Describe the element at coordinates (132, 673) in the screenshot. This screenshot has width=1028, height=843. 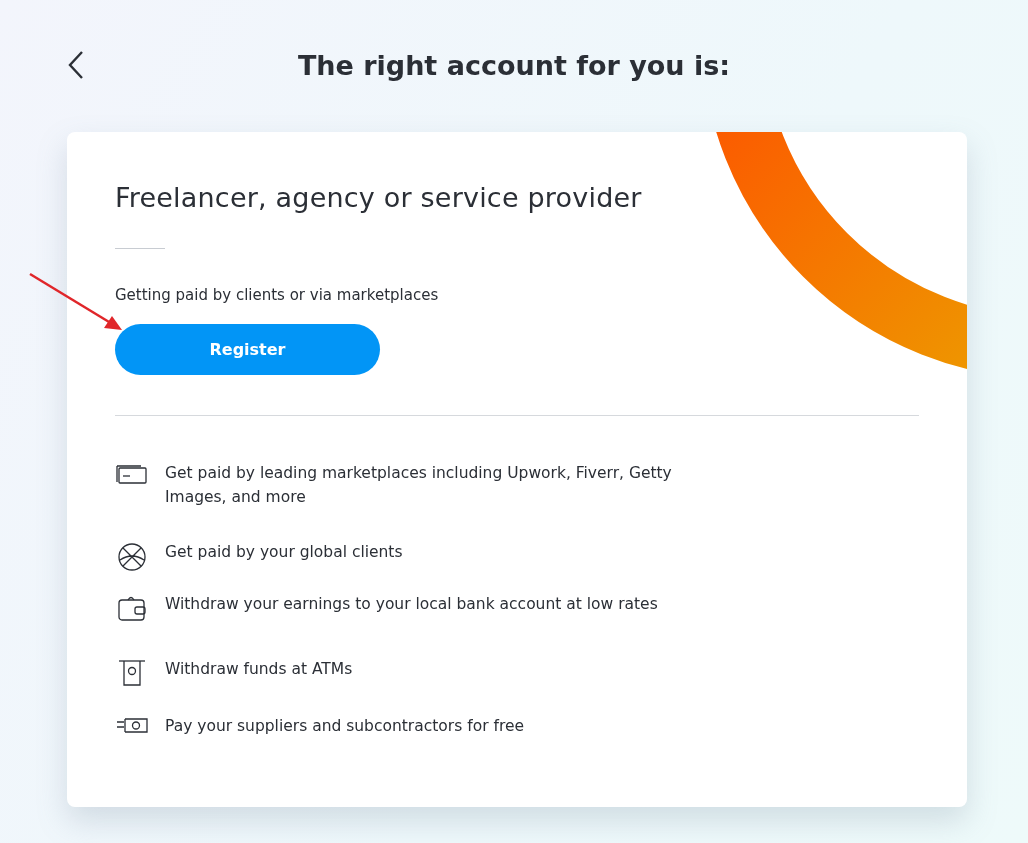
I see `atm-icon` at that location.